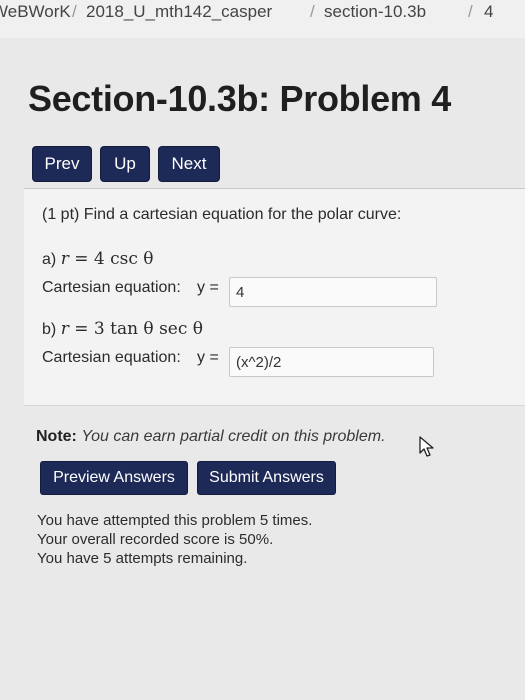 The height and width of the screenshot is (700, 525). What do you see at coordinates (114, 478) in the screenshot?
I see `preview-answers-button: Preview Answers` at bounding box center [114, 478].